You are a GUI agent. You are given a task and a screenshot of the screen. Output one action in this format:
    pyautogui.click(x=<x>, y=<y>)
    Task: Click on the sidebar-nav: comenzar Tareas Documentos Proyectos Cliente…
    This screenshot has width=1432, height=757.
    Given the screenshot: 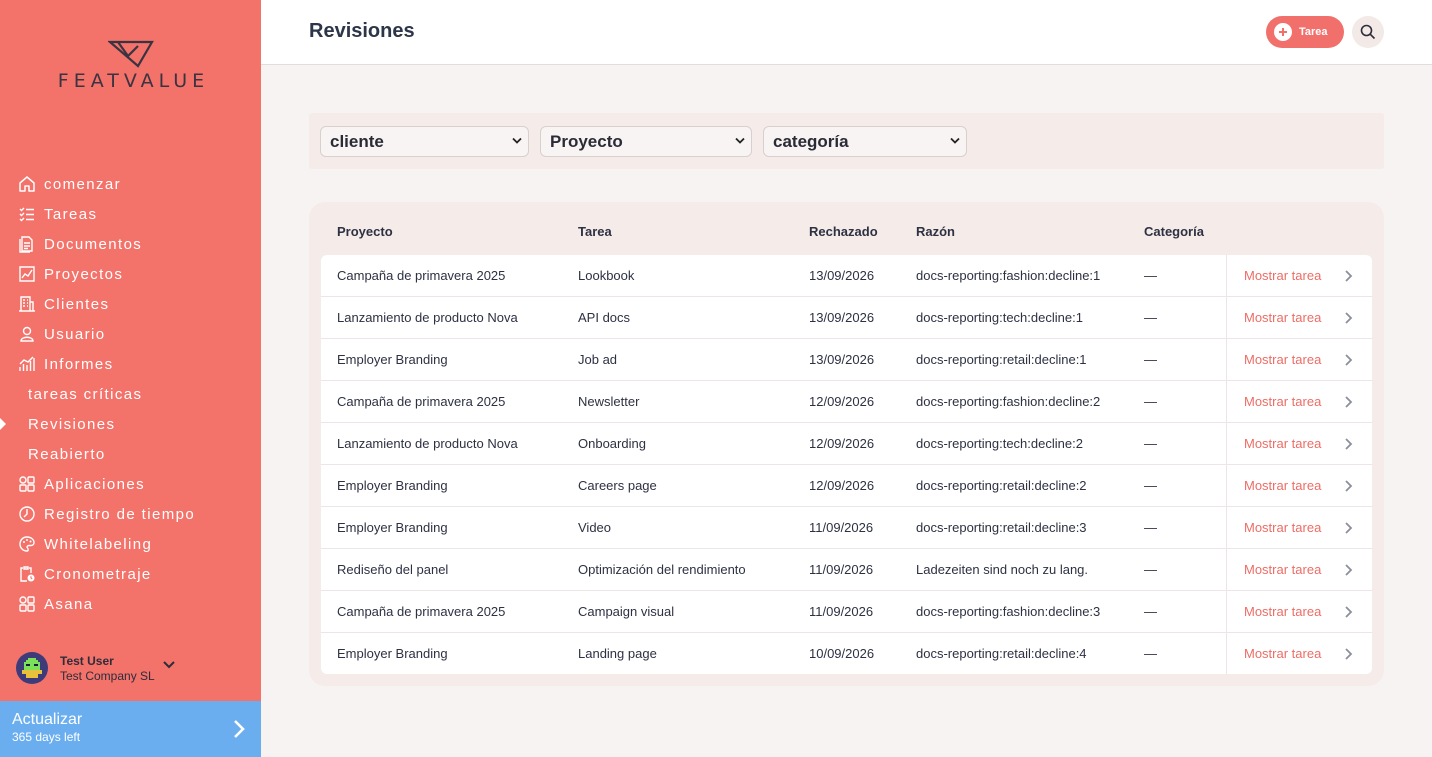 What is the action you would take?
    pyautogui.click(x=130, y=394)
    